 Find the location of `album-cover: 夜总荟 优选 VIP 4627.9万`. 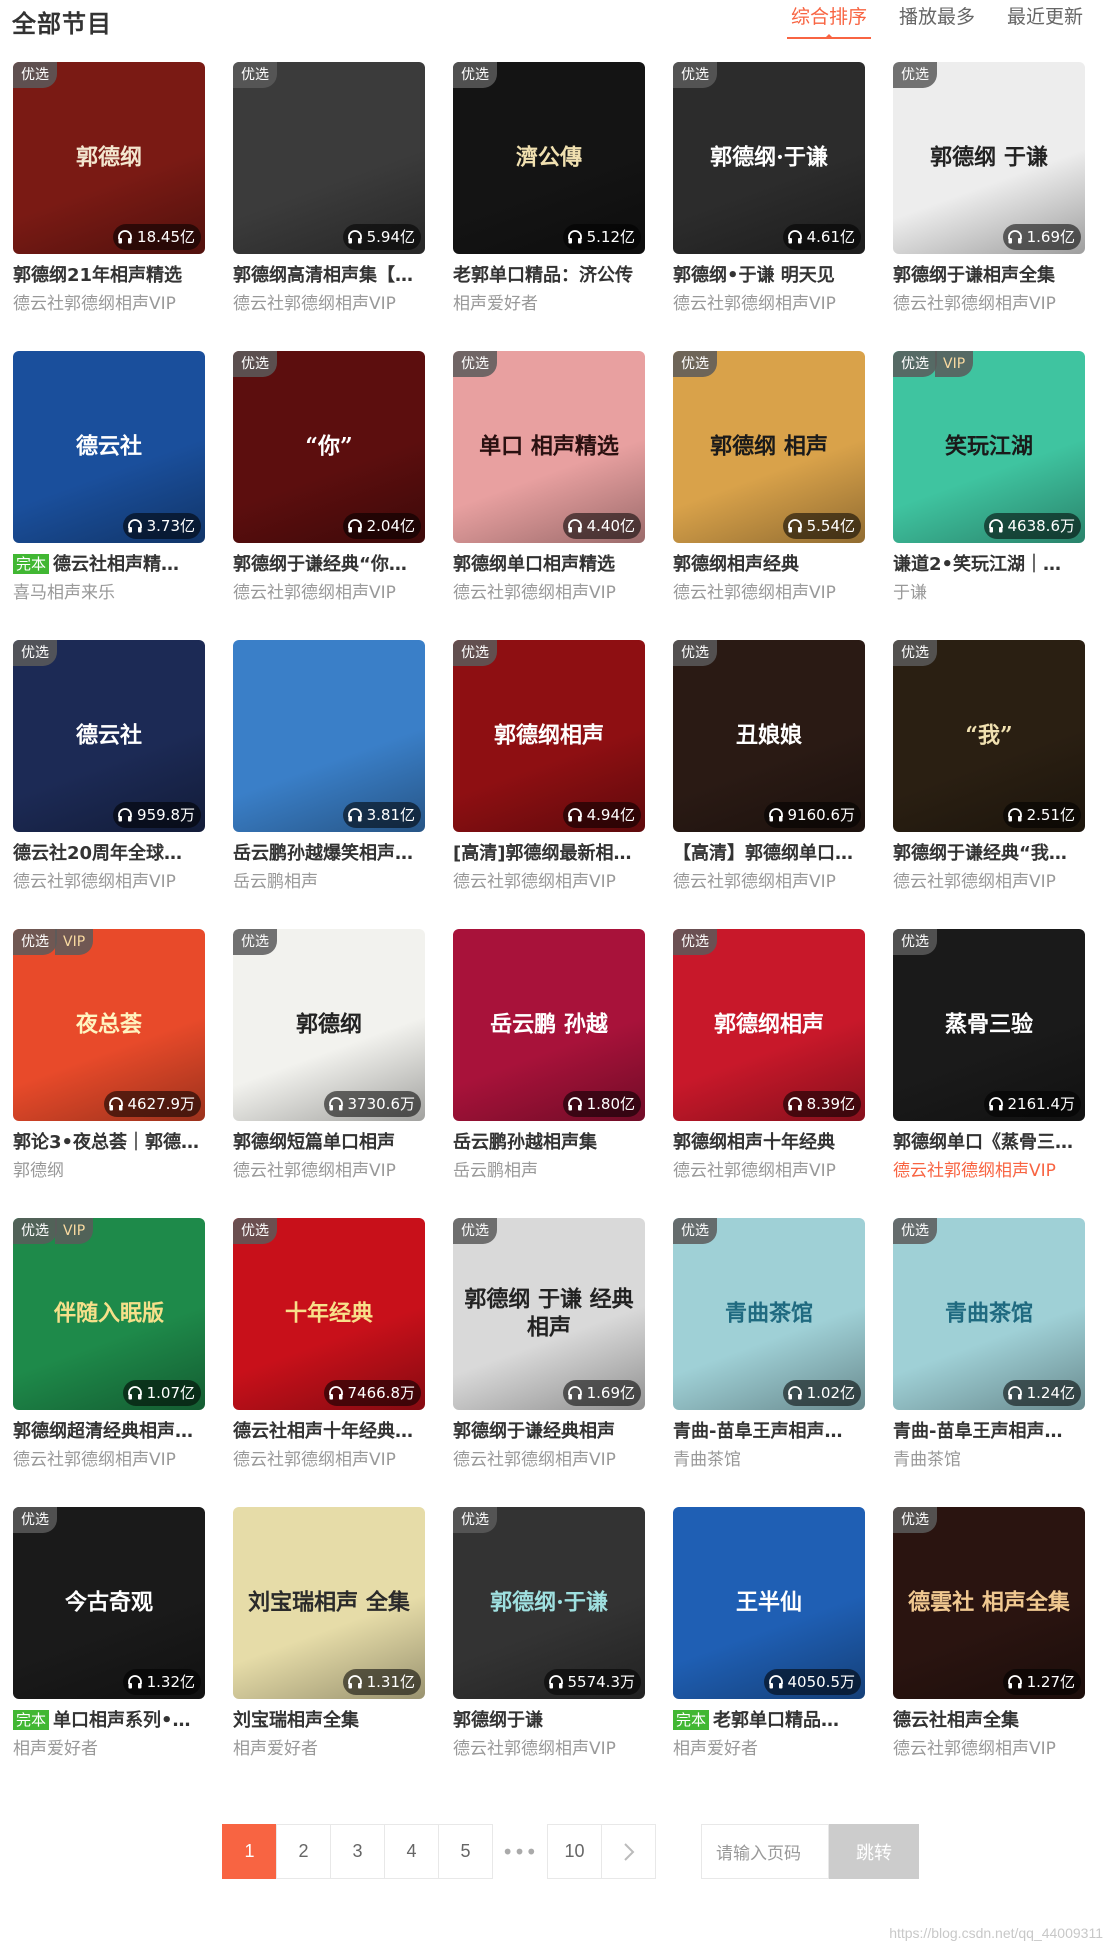

album-cover: 夜总荟 优选 VIP 4627.9万 is located at coordinates (109, 1025).